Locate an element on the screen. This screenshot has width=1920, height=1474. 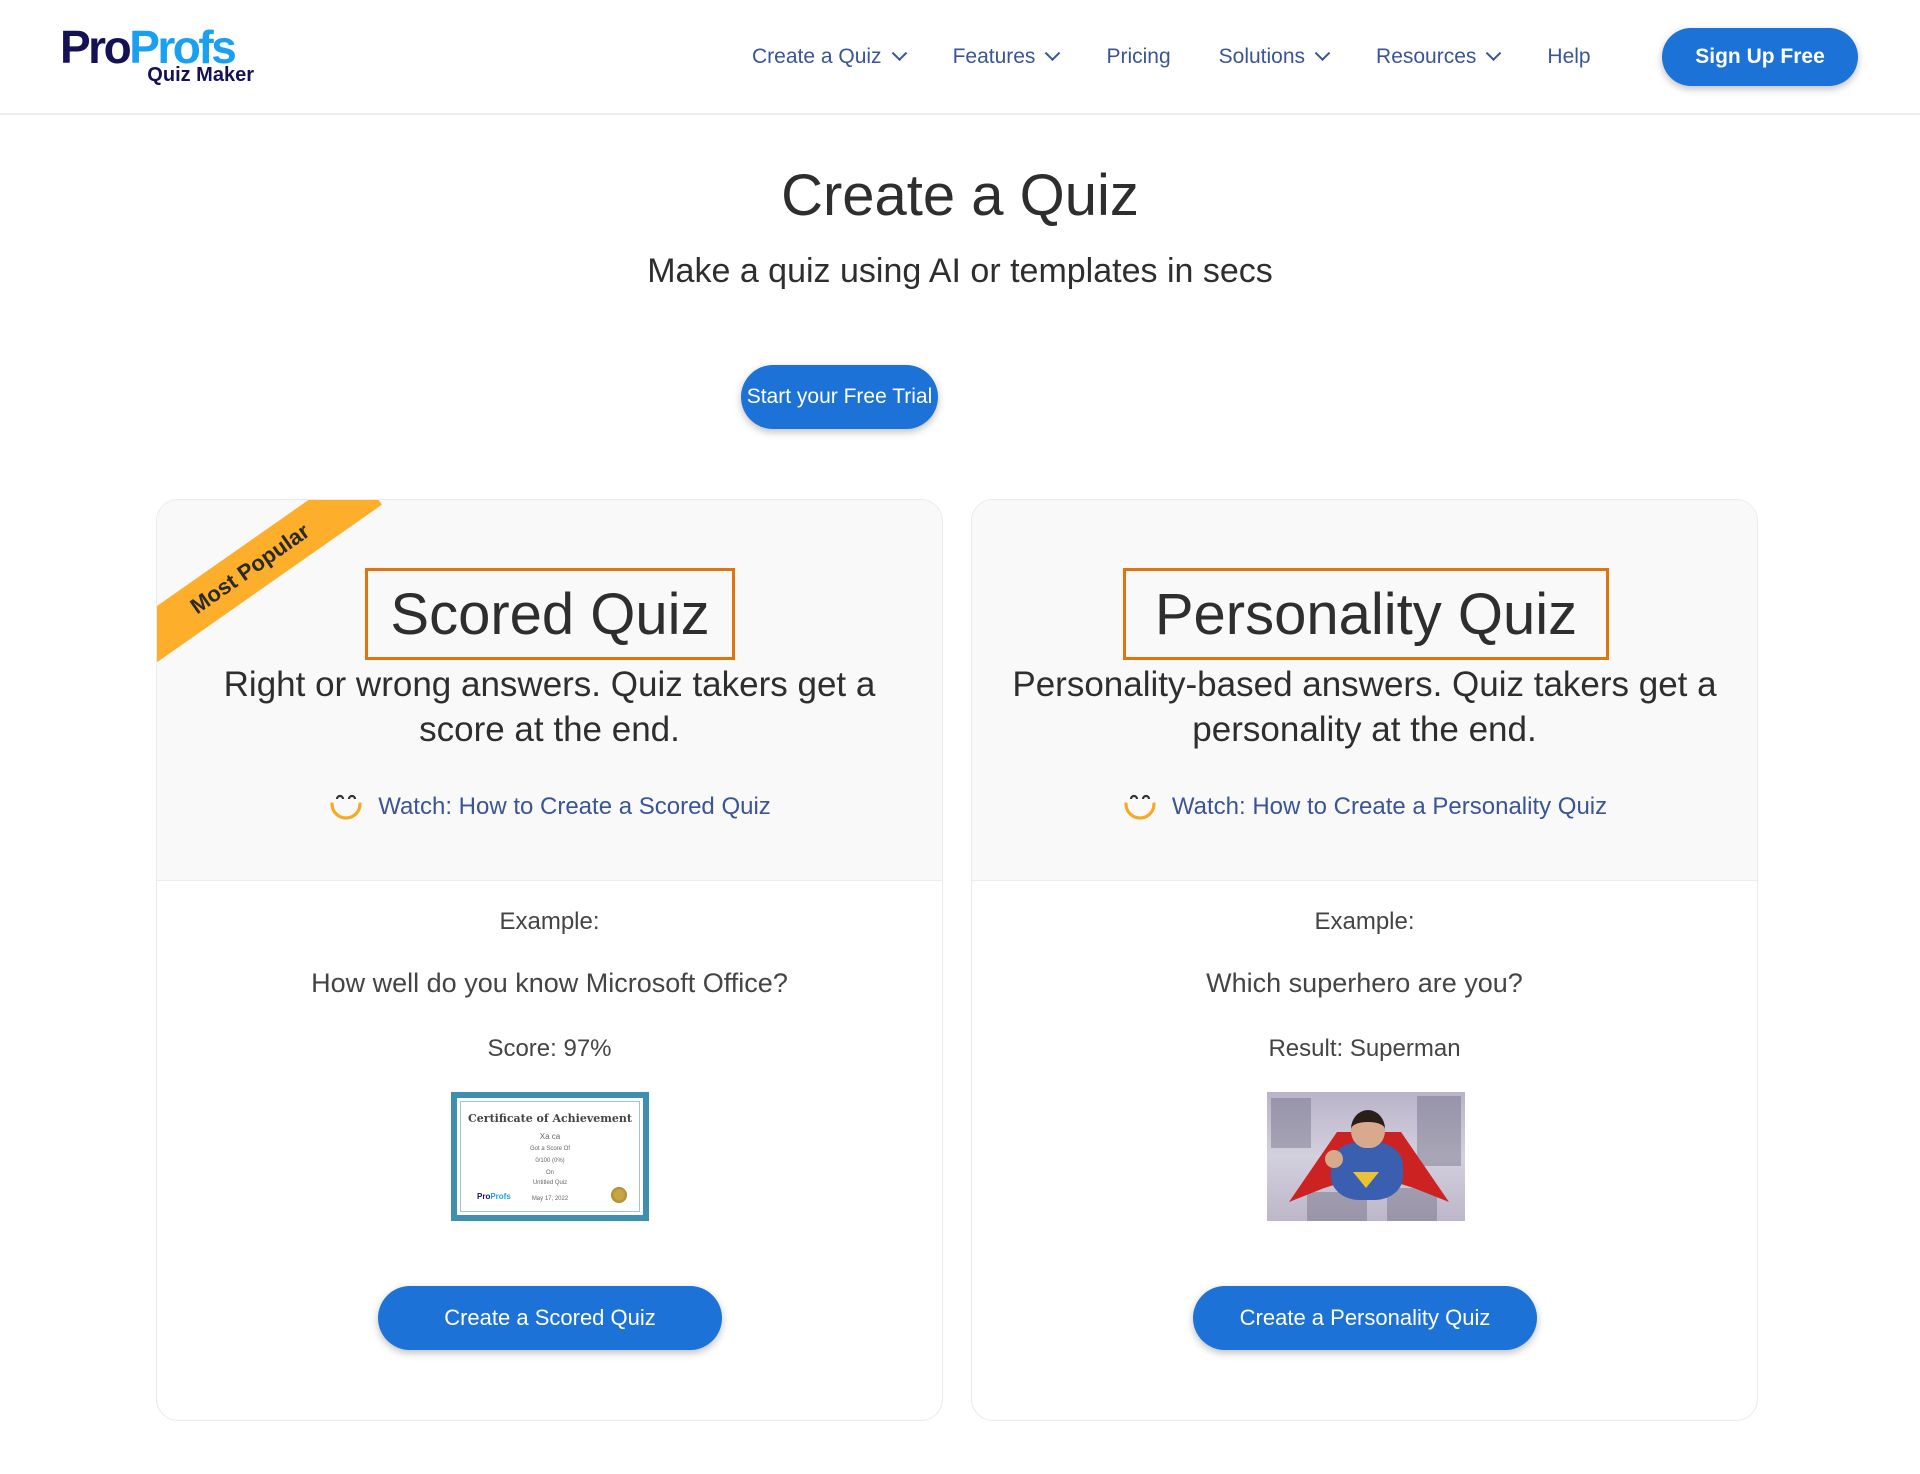
nav-label: Pricing is located at coordinates (1138, 56).